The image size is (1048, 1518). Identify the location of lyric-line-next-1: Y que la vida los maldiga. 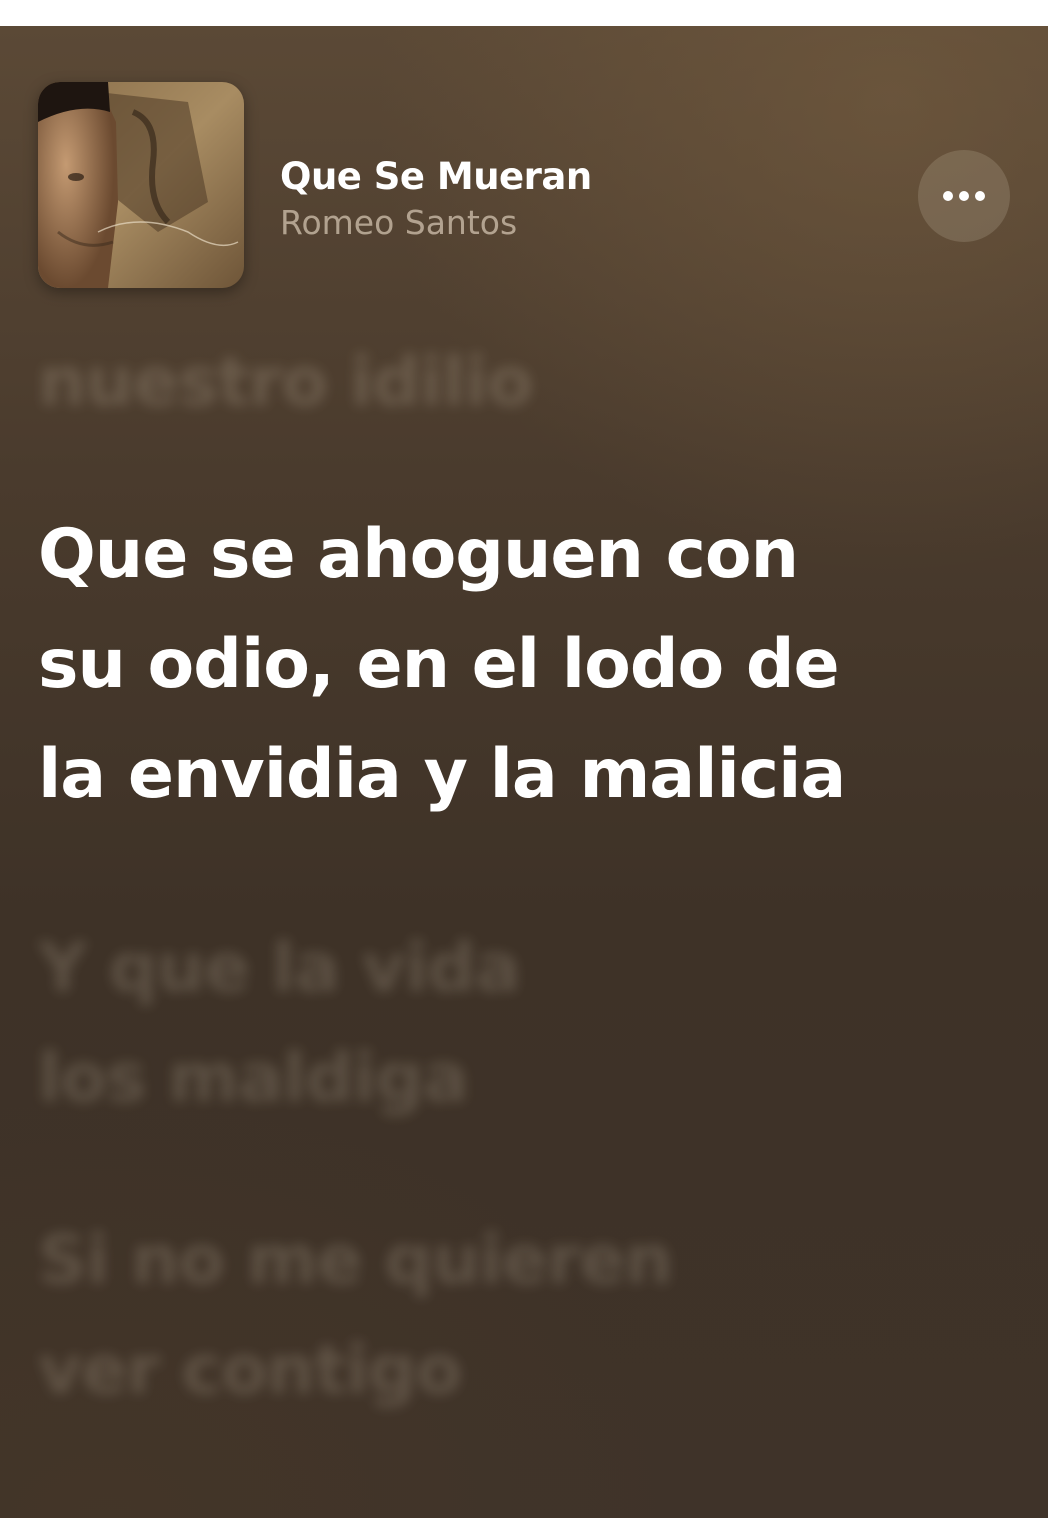
(279, 1024).